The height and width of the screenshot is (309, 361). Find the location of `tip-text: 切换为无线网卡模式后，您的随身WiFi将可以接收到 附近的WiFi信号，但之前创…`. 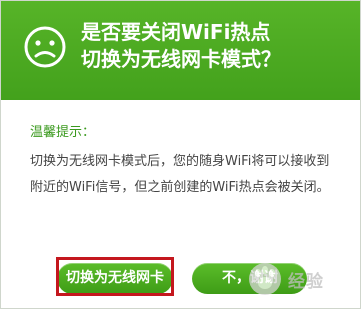

tip-text: 切换为无线网卡模式后，您的随身WiFi将可以接收到 附近的WiFi信号，但之前创… is located at coordinates (187, 175).